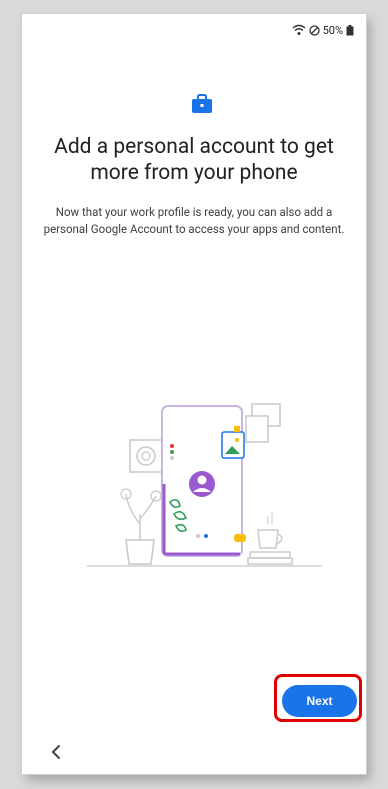 The height and width of the screenshot is (789, 388). I want to click on do-not-disturb-icon, so click(314, 30).